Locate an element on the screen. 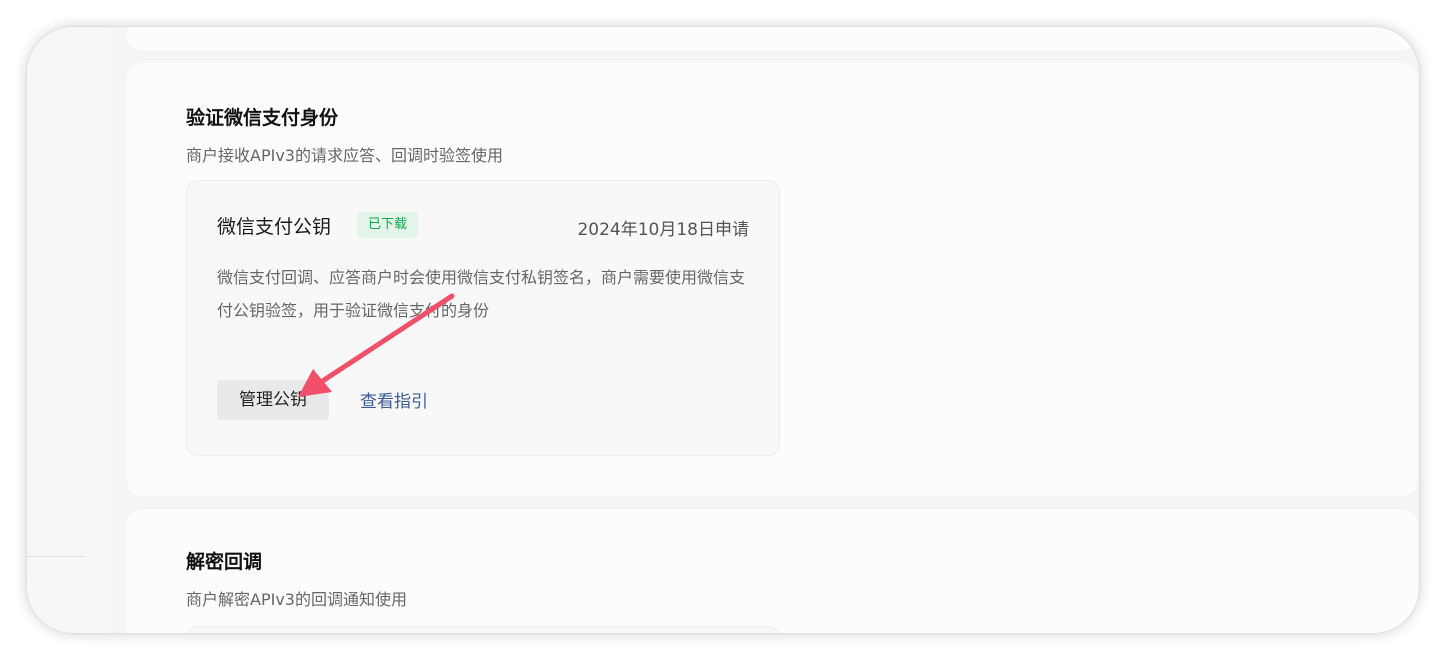 This screenshot has height=660, width=1448. card-title: 微信支付公钥 is located at coordinates (274, 227).